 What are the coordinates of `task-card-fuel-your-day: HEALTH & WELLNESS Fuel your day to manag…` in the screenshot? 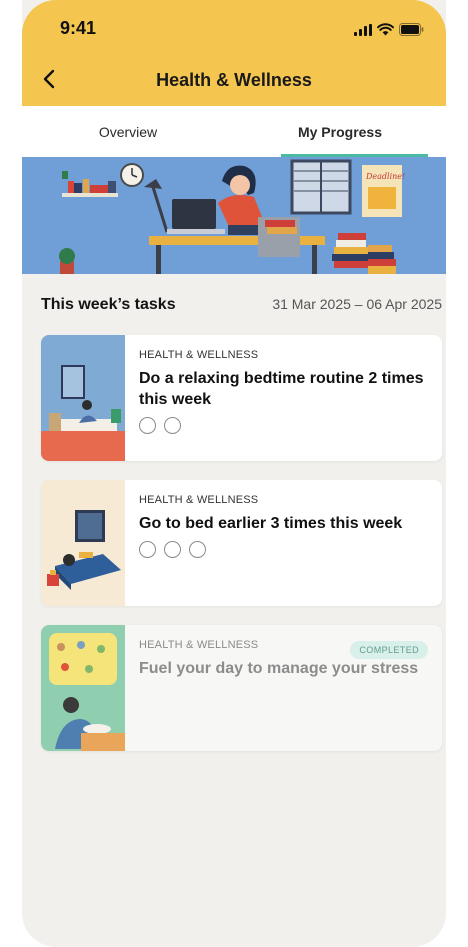 It's located at (241, 688).